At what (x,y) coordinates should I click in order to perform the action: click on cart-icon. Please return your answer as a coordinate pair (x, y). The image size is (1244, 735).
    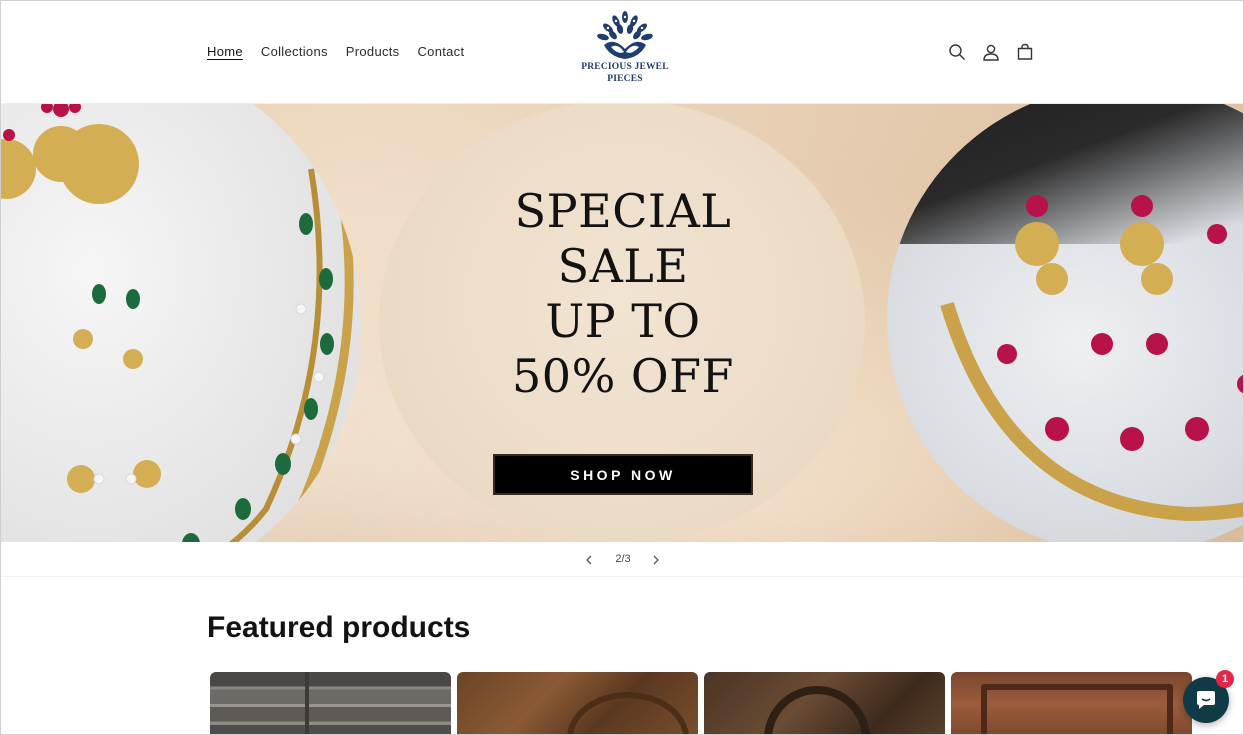
    Looking at the image, I should click on (1025, 52).